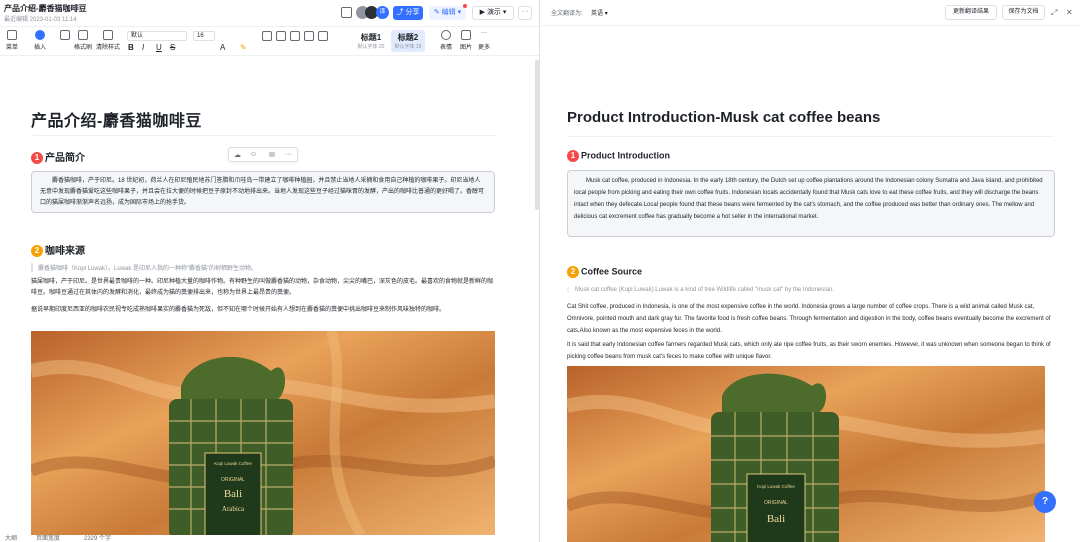 This screenshot has width=1080, height=542. Describe the element at coordinates (40, 35) in the screenshot. I see `insert-icon` at that location.